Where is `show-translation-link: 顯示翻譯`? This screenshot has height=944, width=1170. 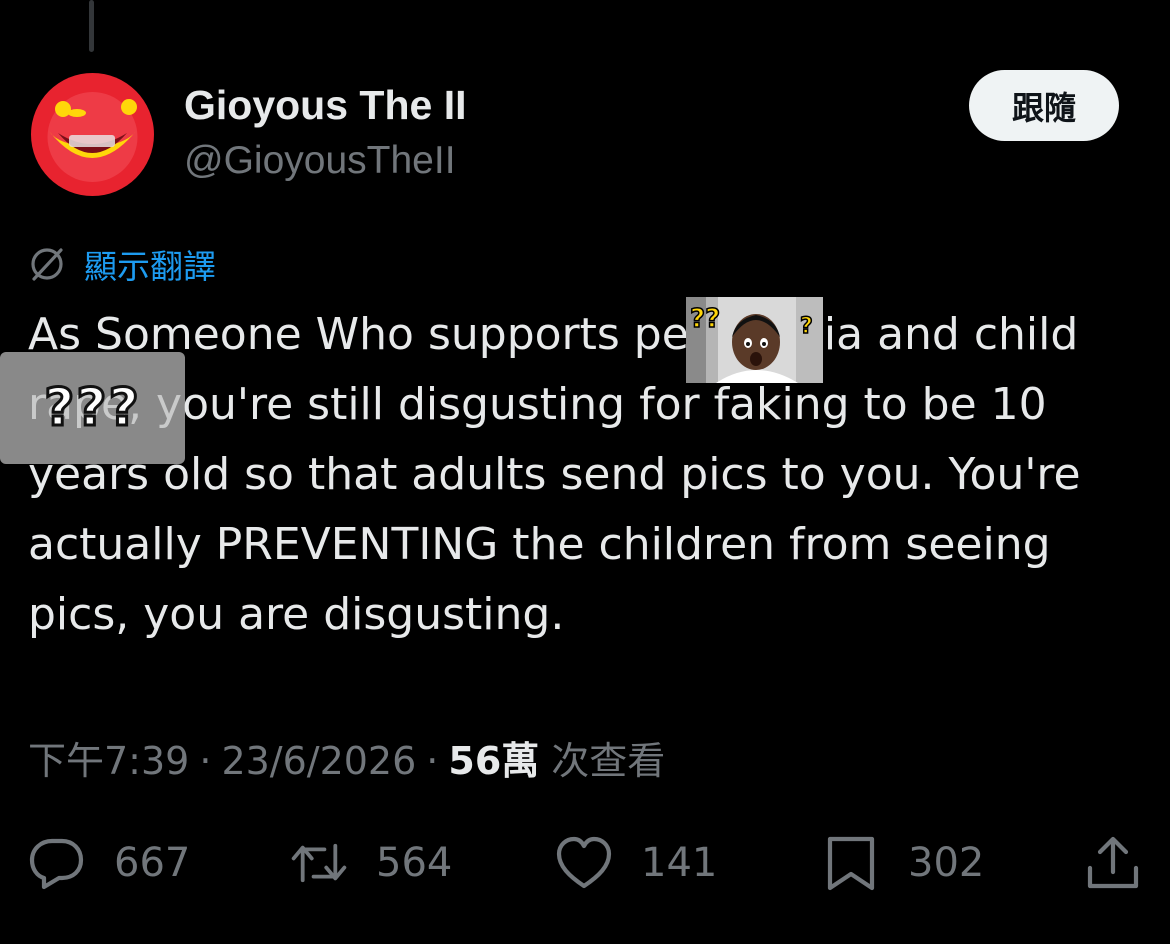 show-translation-link: 顯示翻譯 is located at coordinates (122, 264).